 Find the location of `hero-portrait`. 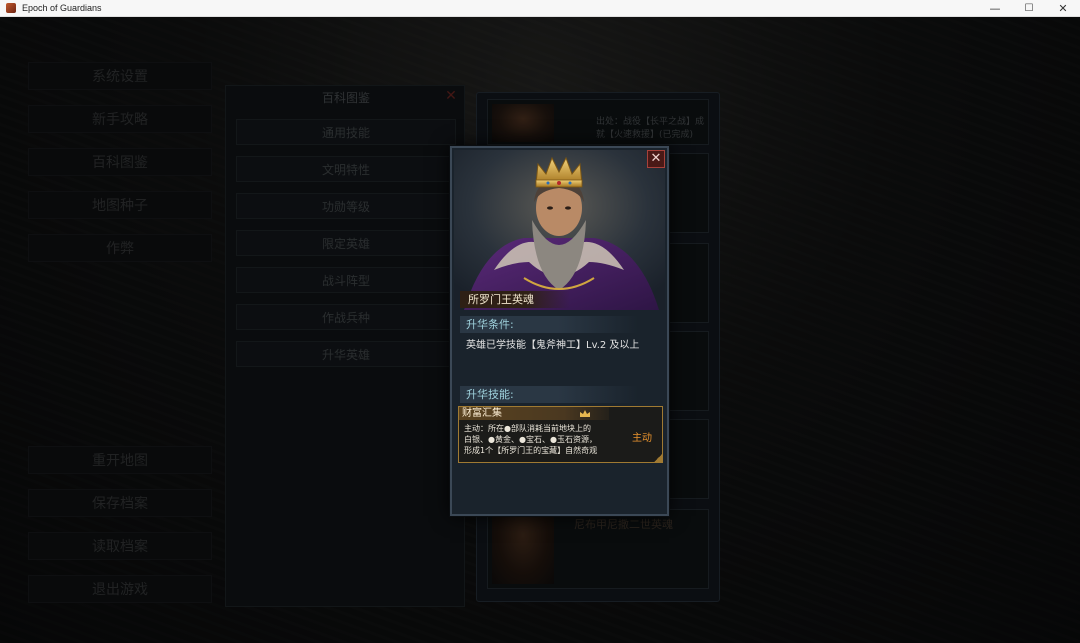

hero-portrait is located at coordinates (559, 230).